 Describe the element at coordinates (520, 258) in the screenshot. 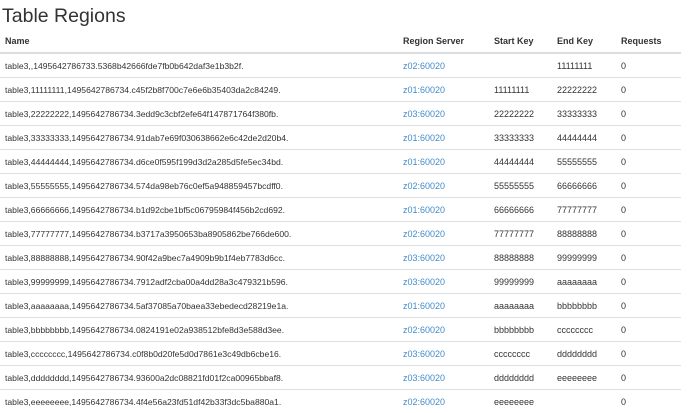

I see `start-key-cell: 88888888` at that location.